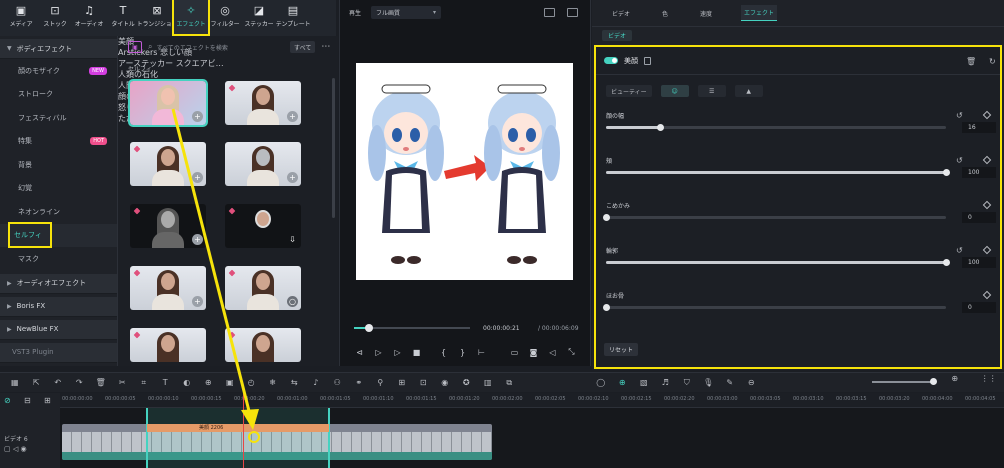 This screenshot has width=1004, height=468. What do you see at coordinates (359, 352) in the screenshot?
I see `prev-frame-icon: ⊲` at bounding box center [359, 352].